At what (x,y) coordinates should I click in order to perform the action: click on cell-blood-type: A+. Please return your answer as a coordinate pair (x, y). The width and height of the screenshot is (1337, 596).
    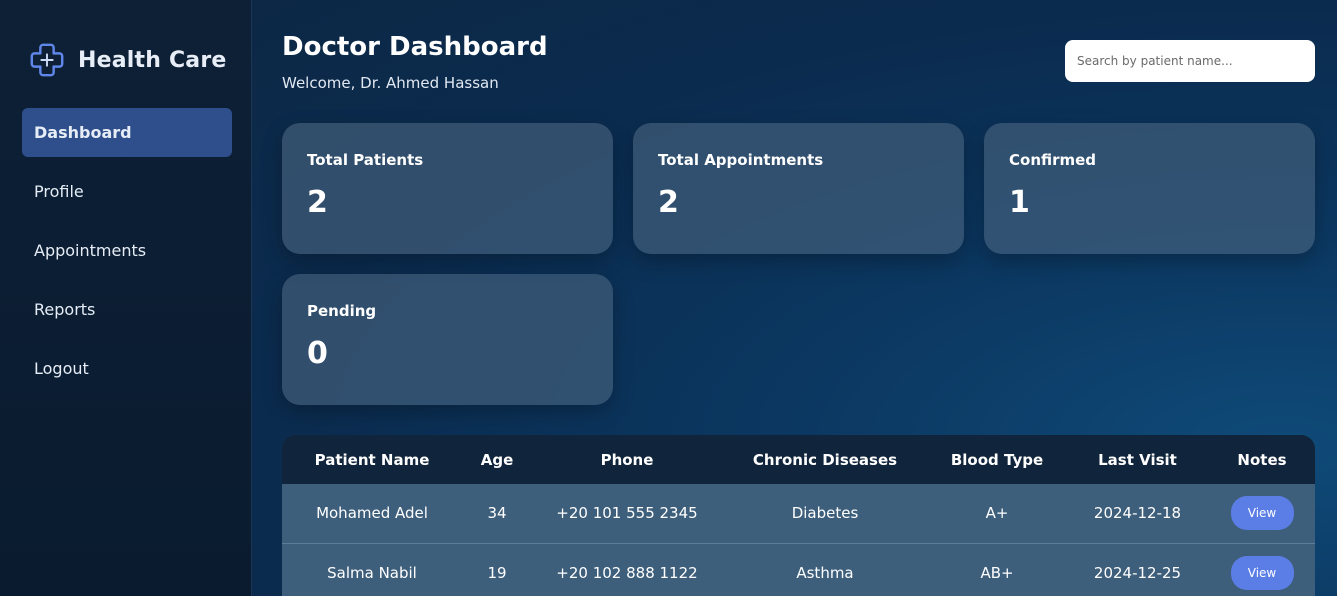
    Looking at the image, I should click on (997, 513).